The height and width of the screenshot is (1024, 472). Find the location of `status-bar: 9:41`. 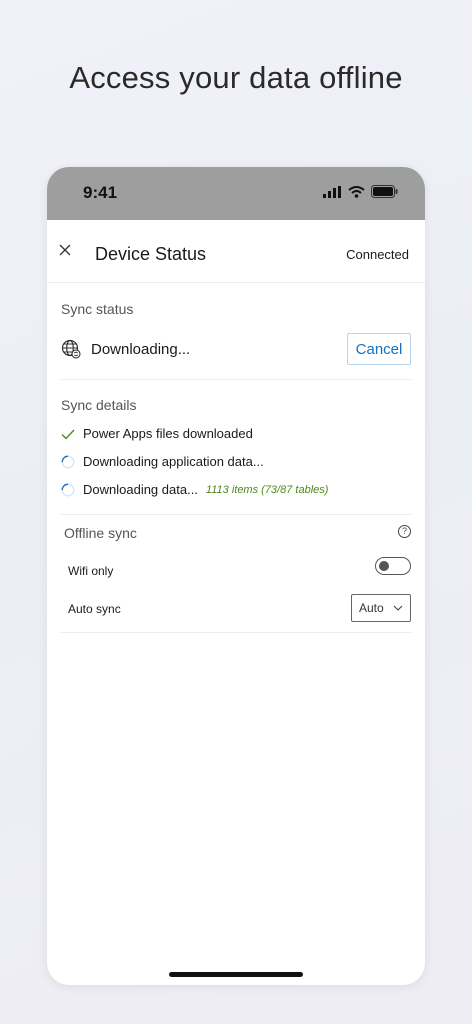

status-bar: 9:41 is located at coordinates (236, 193).